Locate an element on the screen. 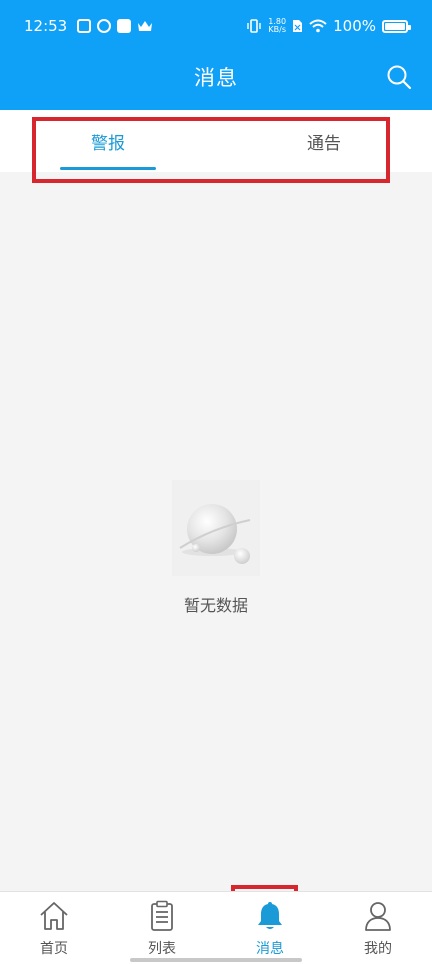 This screenshot has height=964, width=432. tab-alert: 警报 is located at coordinates (108, 141).